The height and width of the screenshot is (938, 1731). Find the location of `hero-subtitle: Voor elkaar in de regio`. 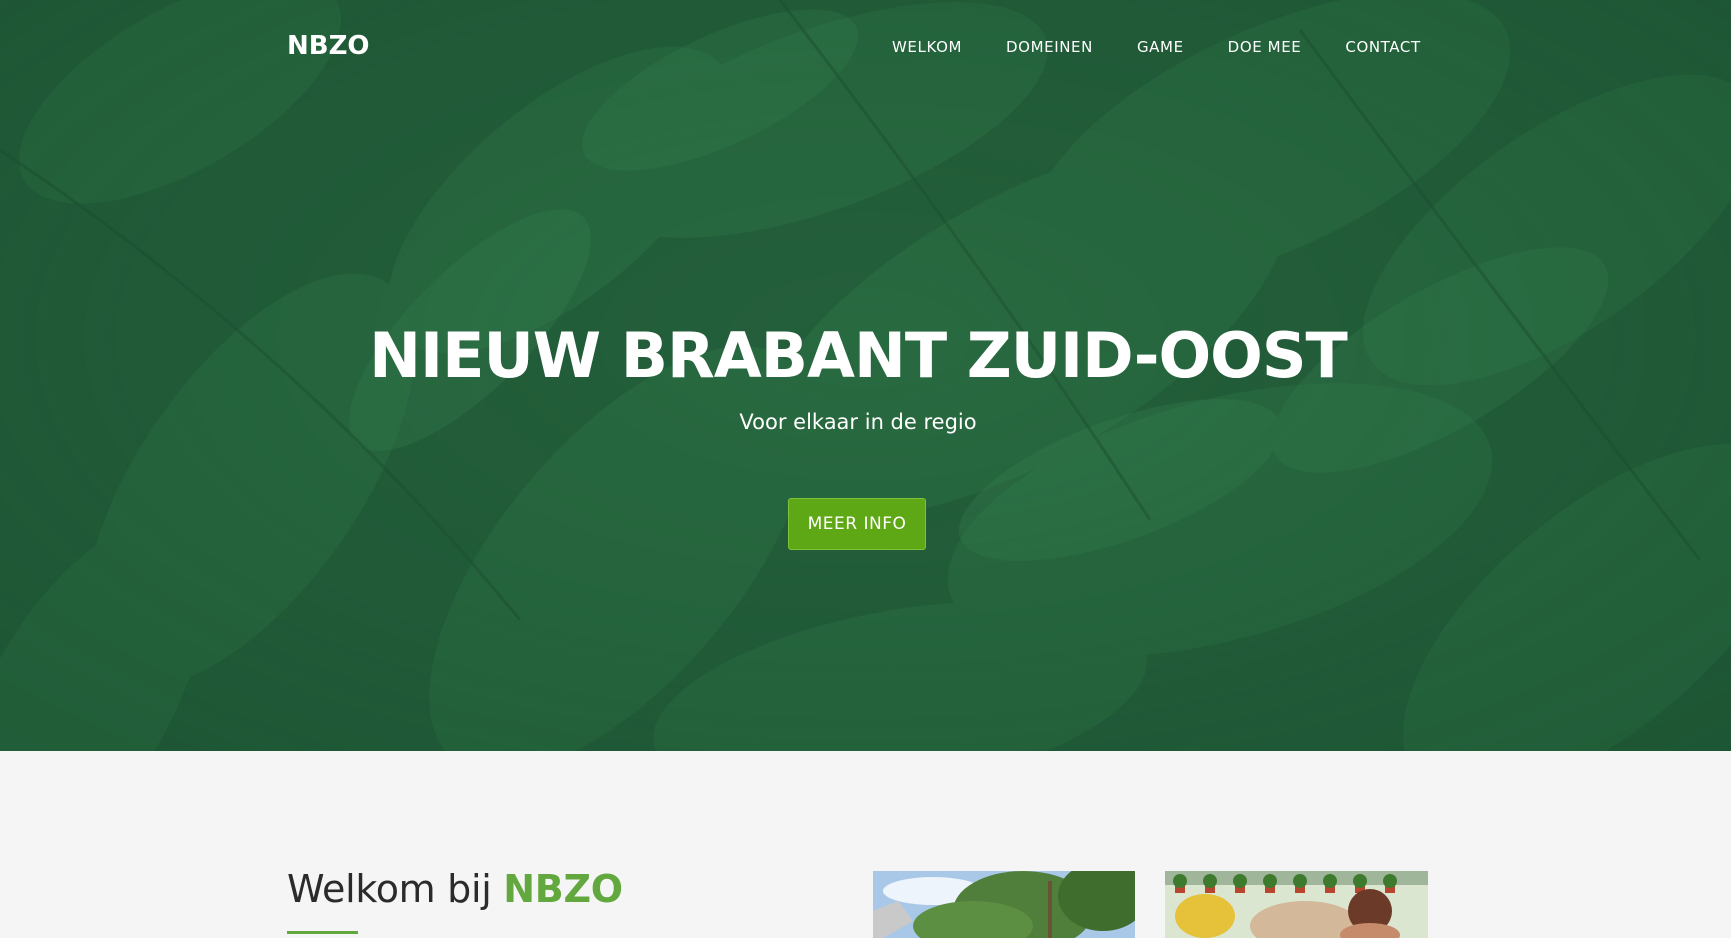

hero-subtitle: Voor elkaar in de regio is located at coordinates (858, 422).